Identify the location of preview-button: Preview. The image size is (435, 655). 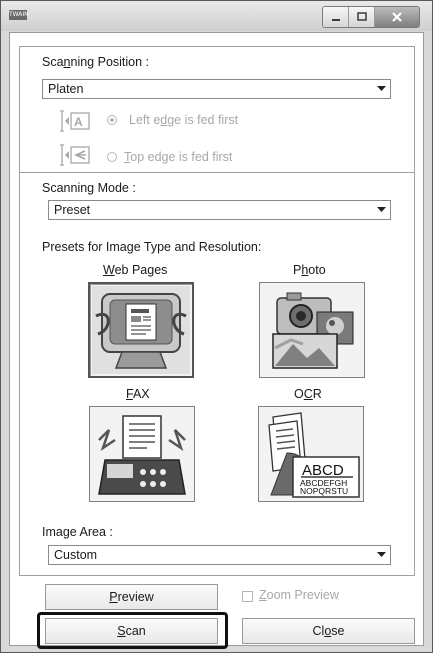
(131, 597).